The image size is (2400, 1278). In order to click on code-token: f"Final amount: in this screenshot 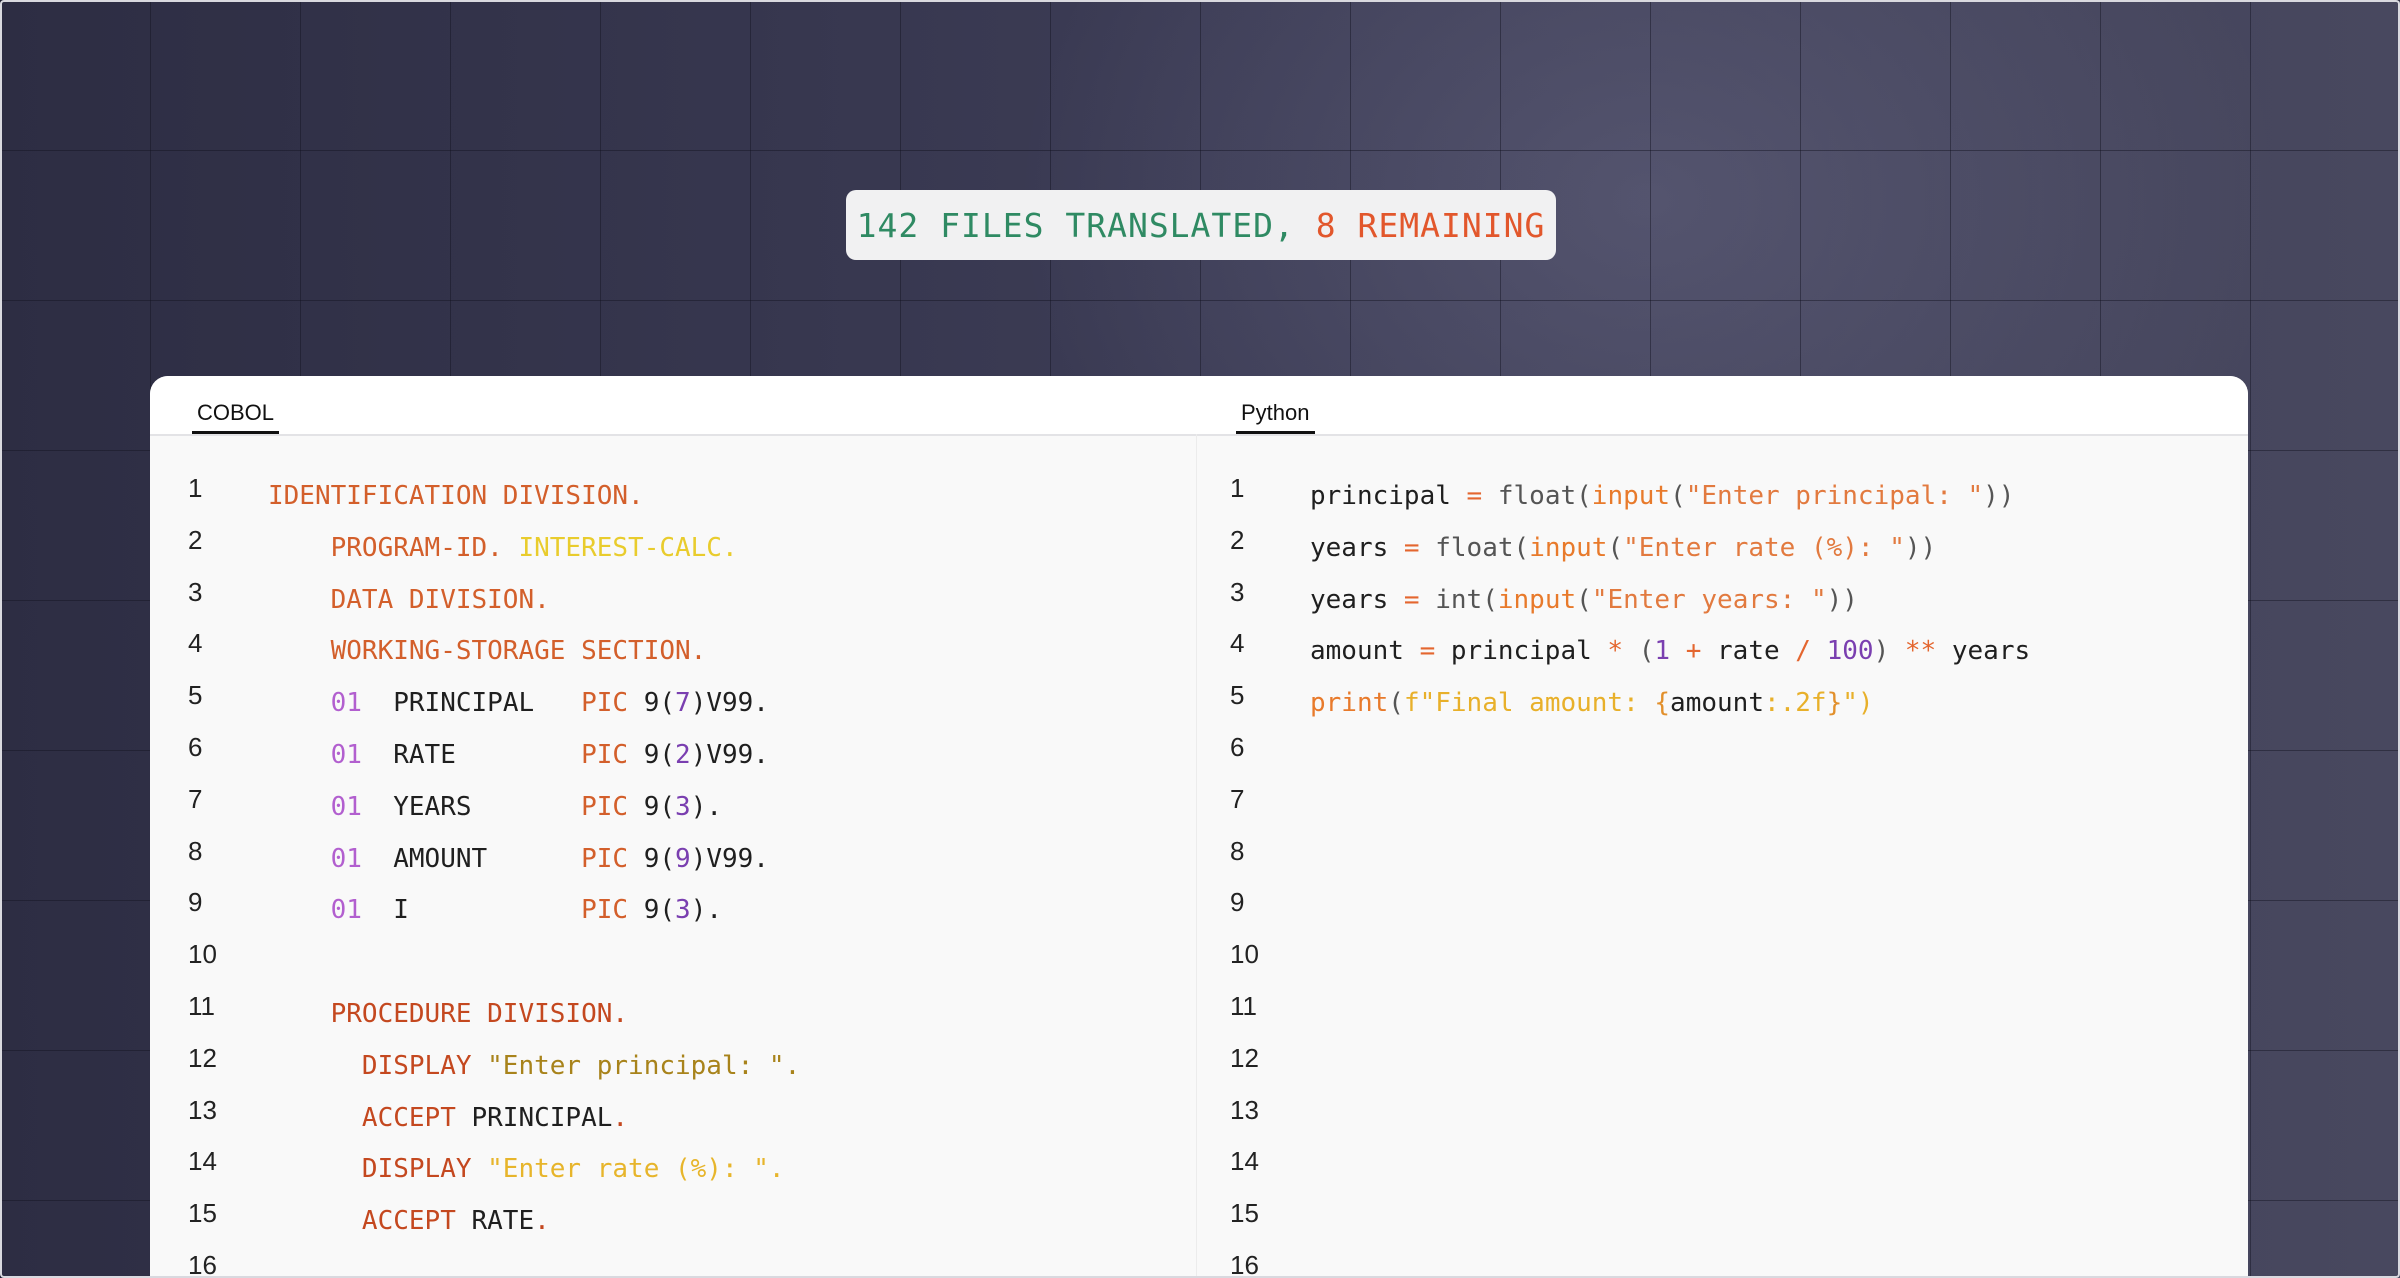, I will do `click(1529, 703)`.